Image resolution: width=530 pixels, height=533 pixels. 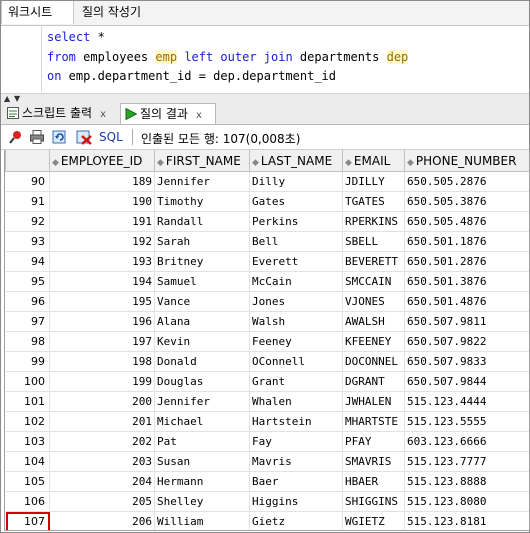 I want to click on row-number: 91, so click(x=27, y=201).